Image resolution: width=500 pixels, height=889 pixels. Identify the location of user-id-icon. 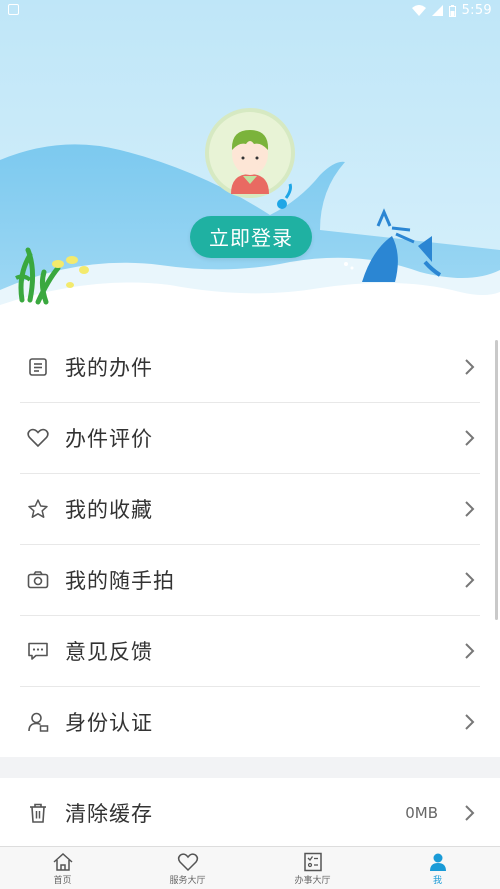
(38, 722).